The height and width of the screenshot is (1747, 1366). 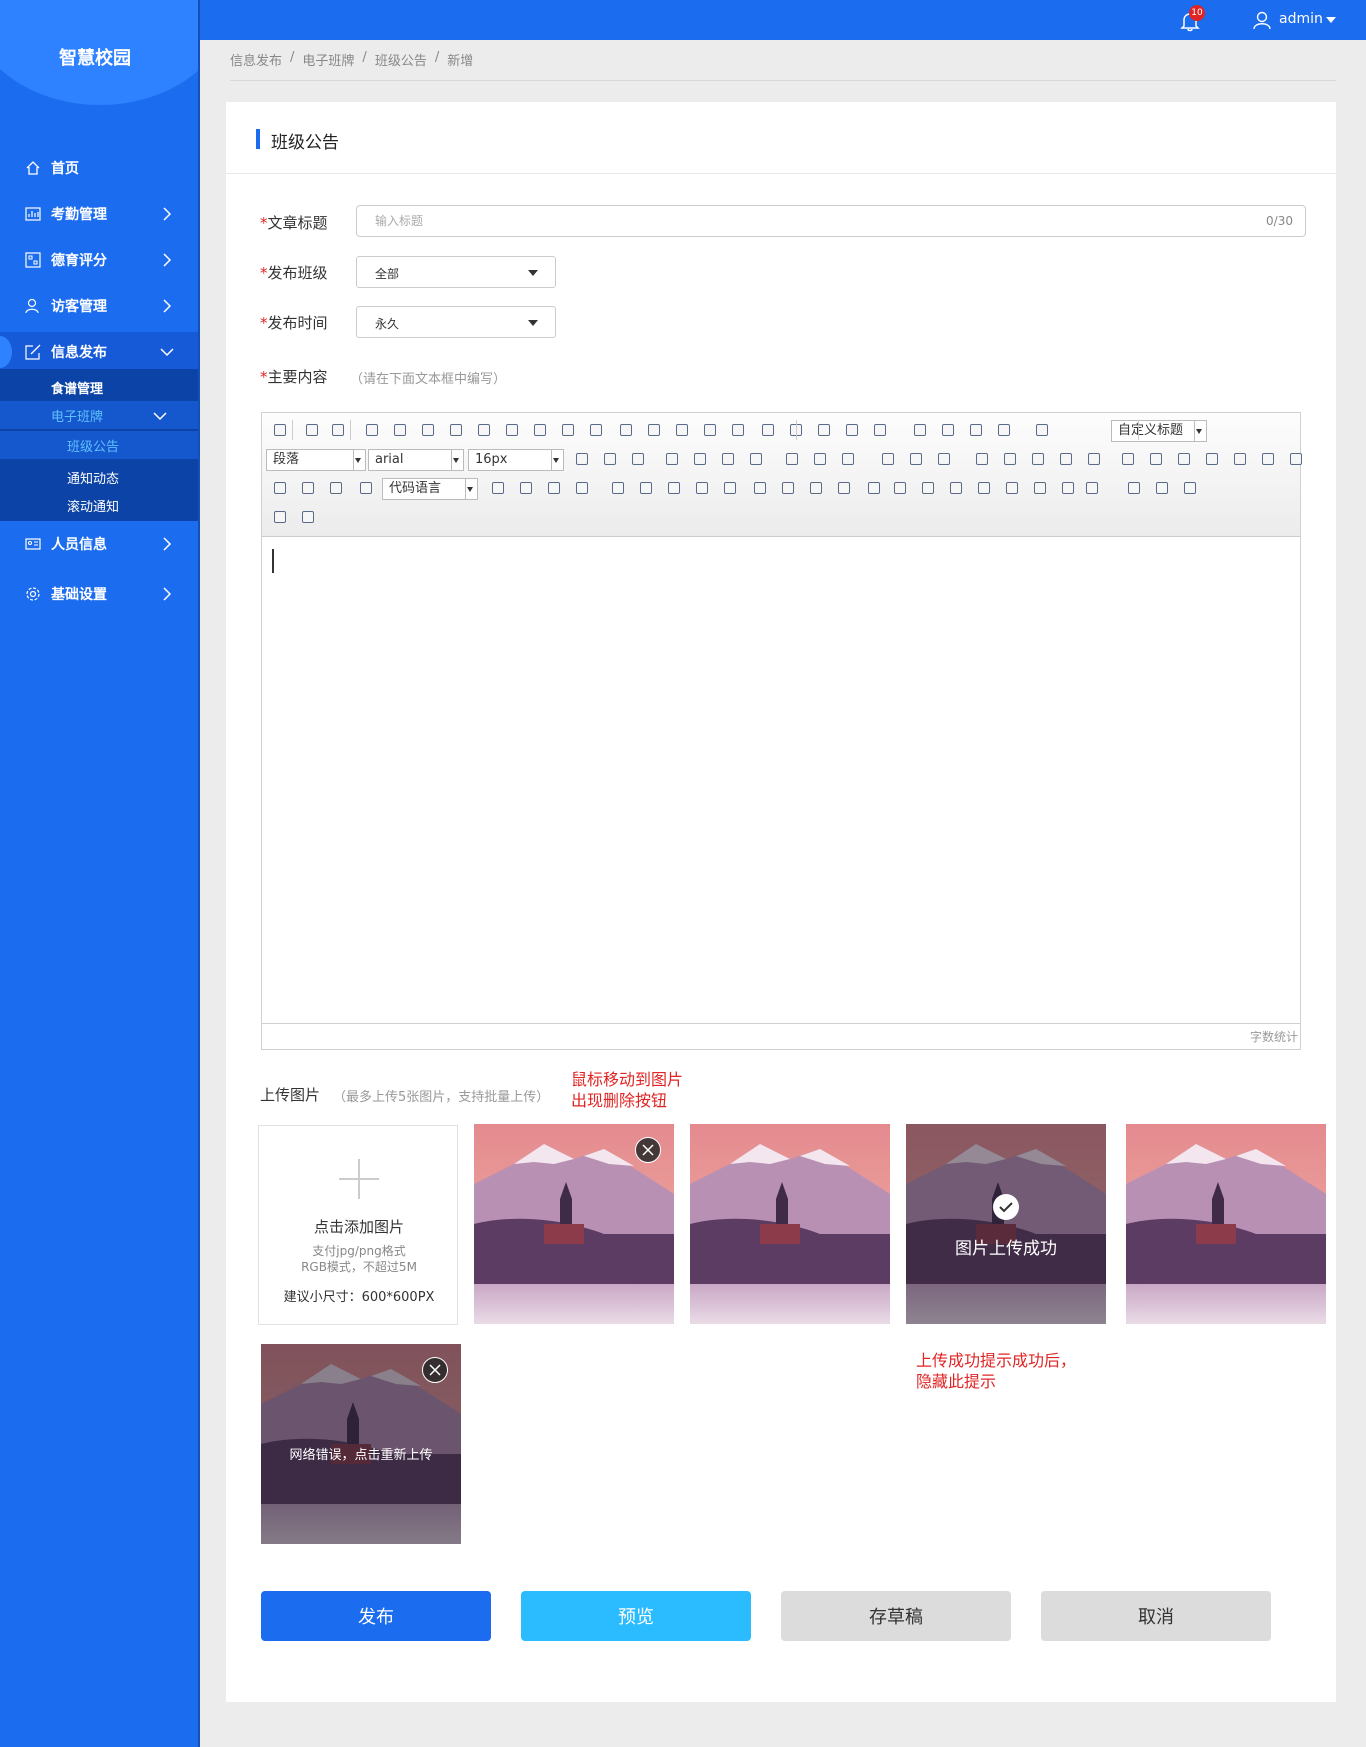 What do you see at coordinates (1159, 431) in the screenshot?
I see `custom-heading-select: 自定义标题` at bounding box center [1159, 431].